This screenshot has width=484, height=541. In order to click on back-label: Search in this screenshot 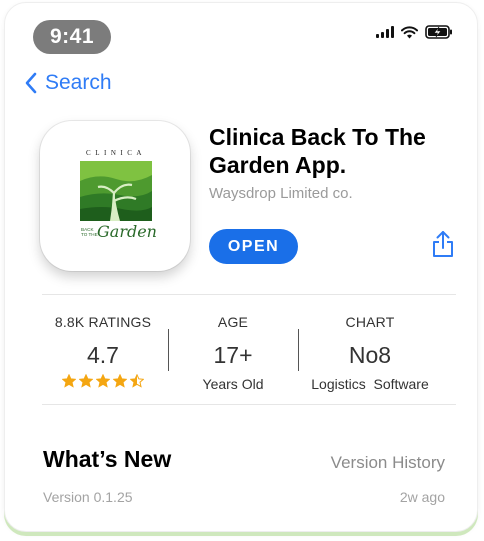, I will do `click(78, 82)`.